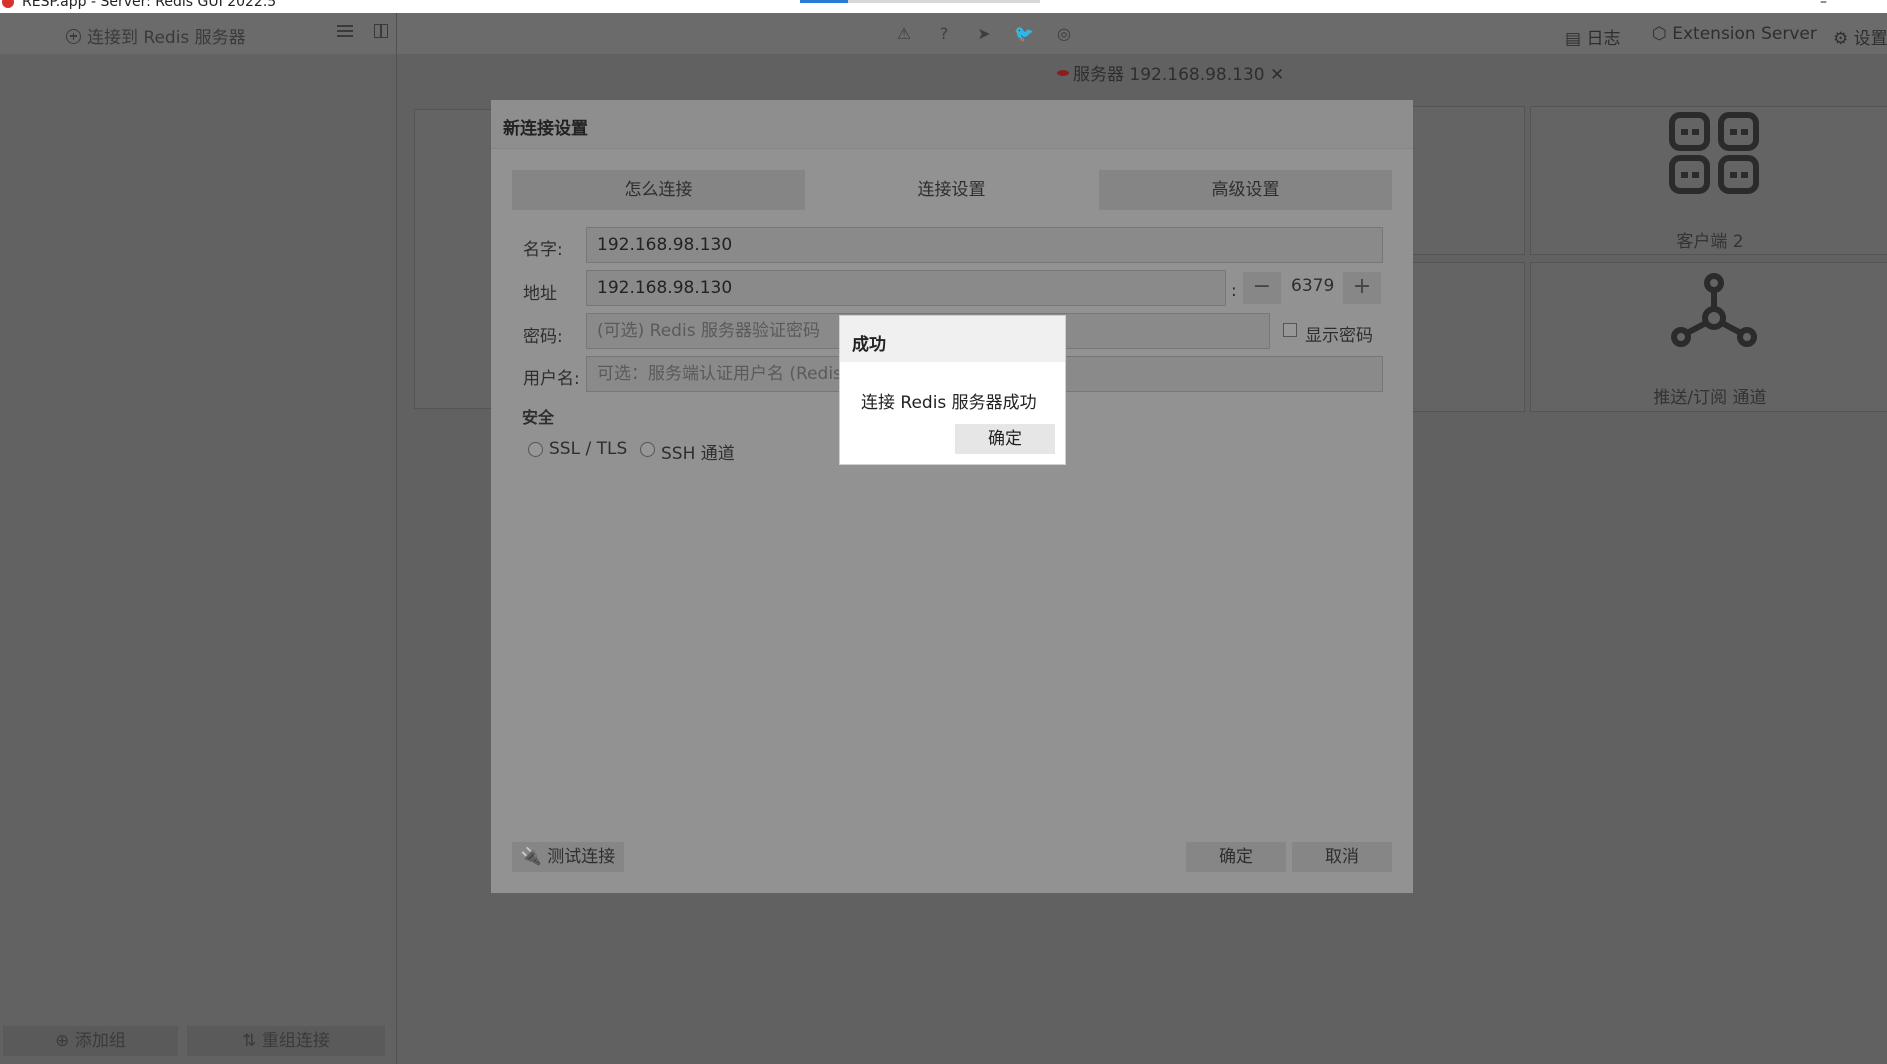  What do you see at coordinates (1064, 33) in the screenshot?
I see `github-icon: ◎` at bounding box center [1064, 33].